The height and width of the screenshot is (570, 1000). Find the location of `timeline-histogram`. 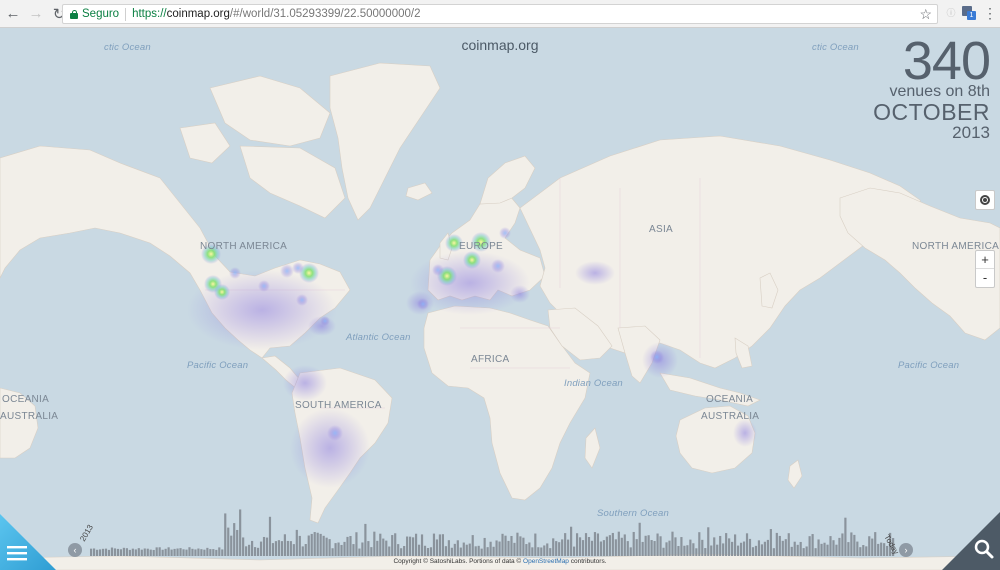

timeline-histogram is located at coordinates (492, 530).